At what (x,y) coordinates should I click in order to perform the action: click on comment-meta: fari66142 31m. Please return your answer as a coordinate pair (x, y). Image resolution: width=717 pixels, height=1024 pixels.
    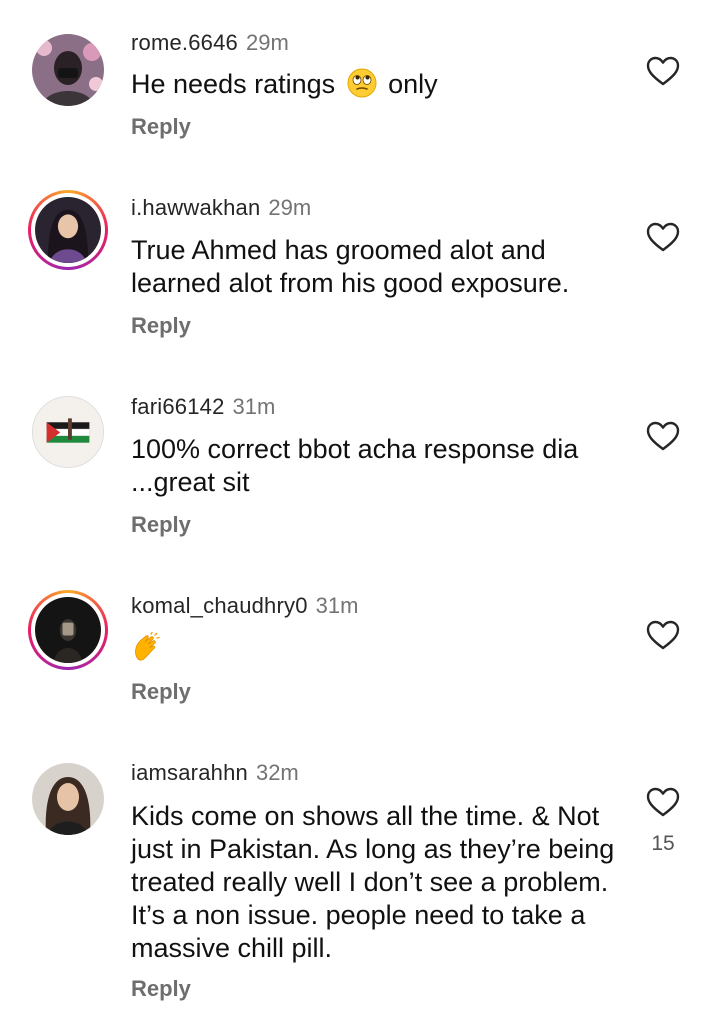
    Looking at the image, I should click on (203, 407).